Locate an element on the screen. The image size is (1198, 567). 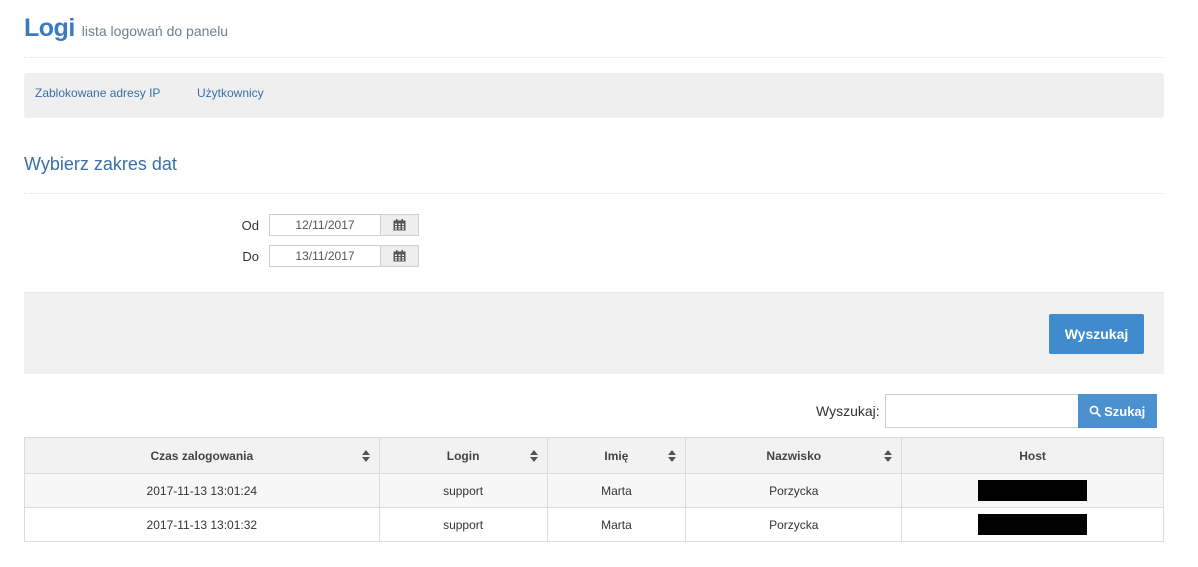
date-from-row: Od 12/11/2017 is located at coordinates (309, 225).